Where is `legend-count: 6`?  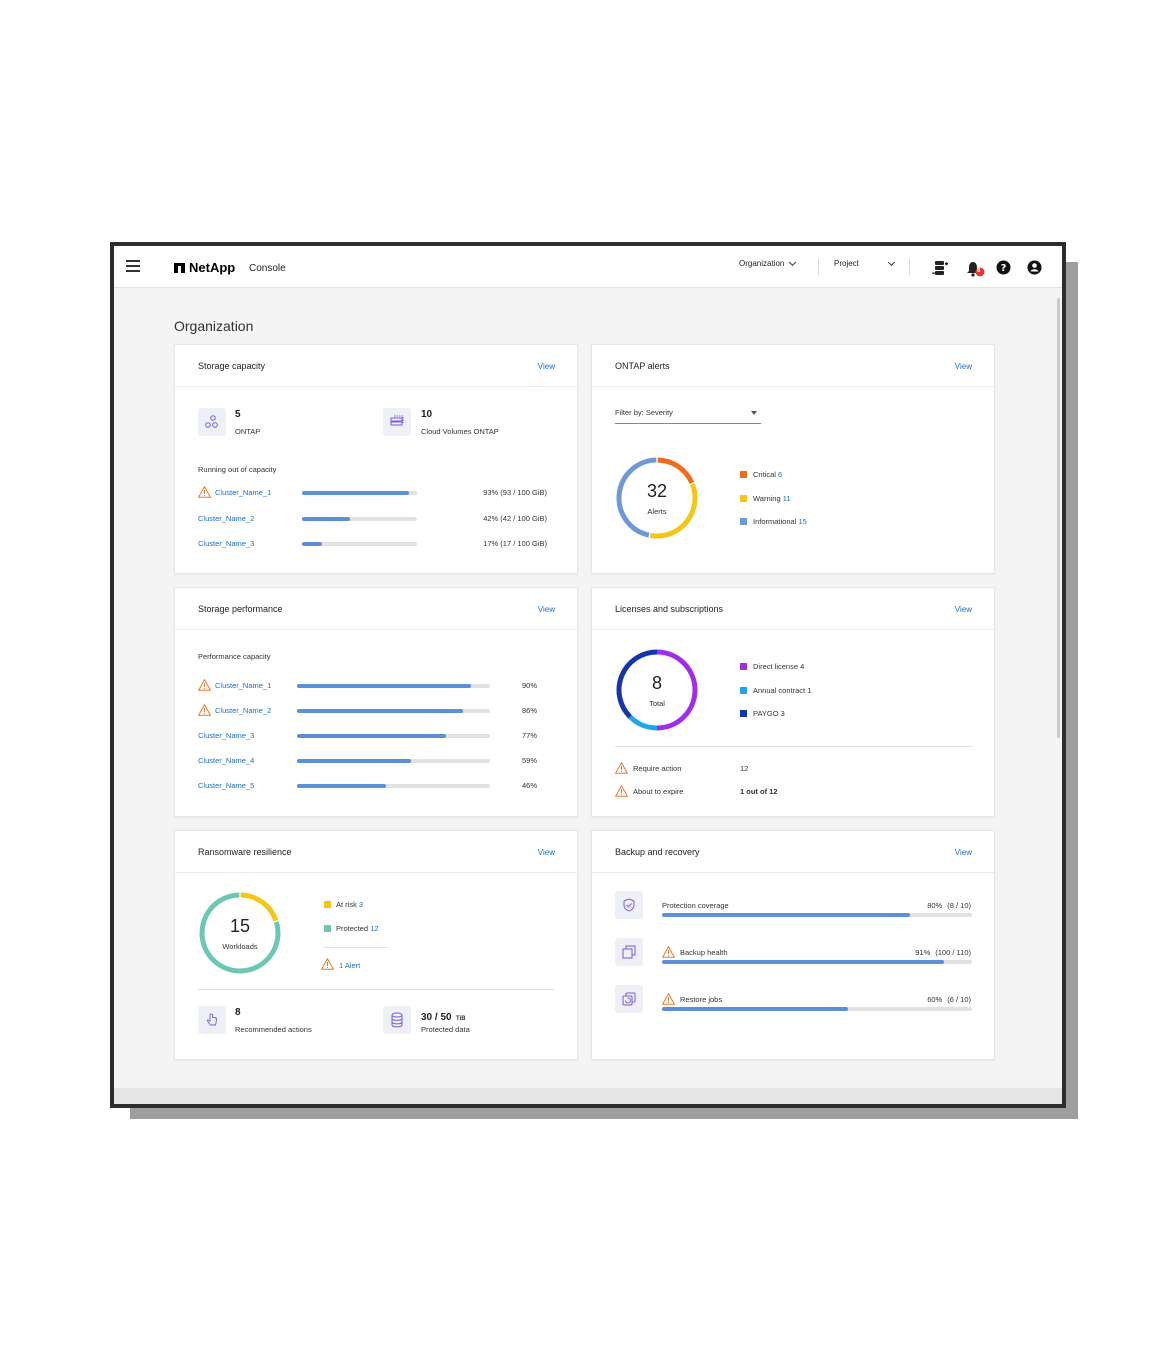 legend-count: 6 is located at coordinates (780, 474).